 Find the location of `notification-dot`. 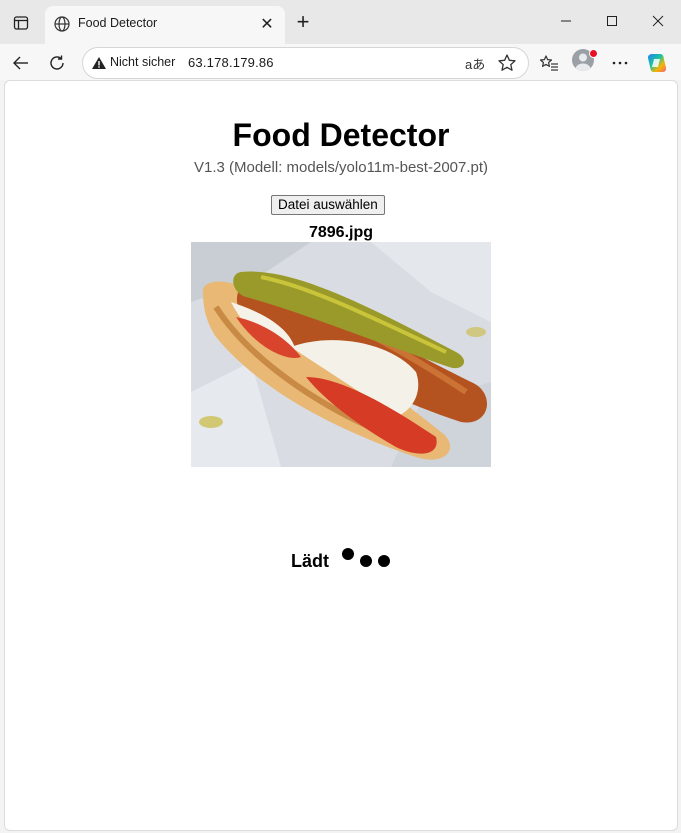

notification-dot is located at coordinates (593, 53).